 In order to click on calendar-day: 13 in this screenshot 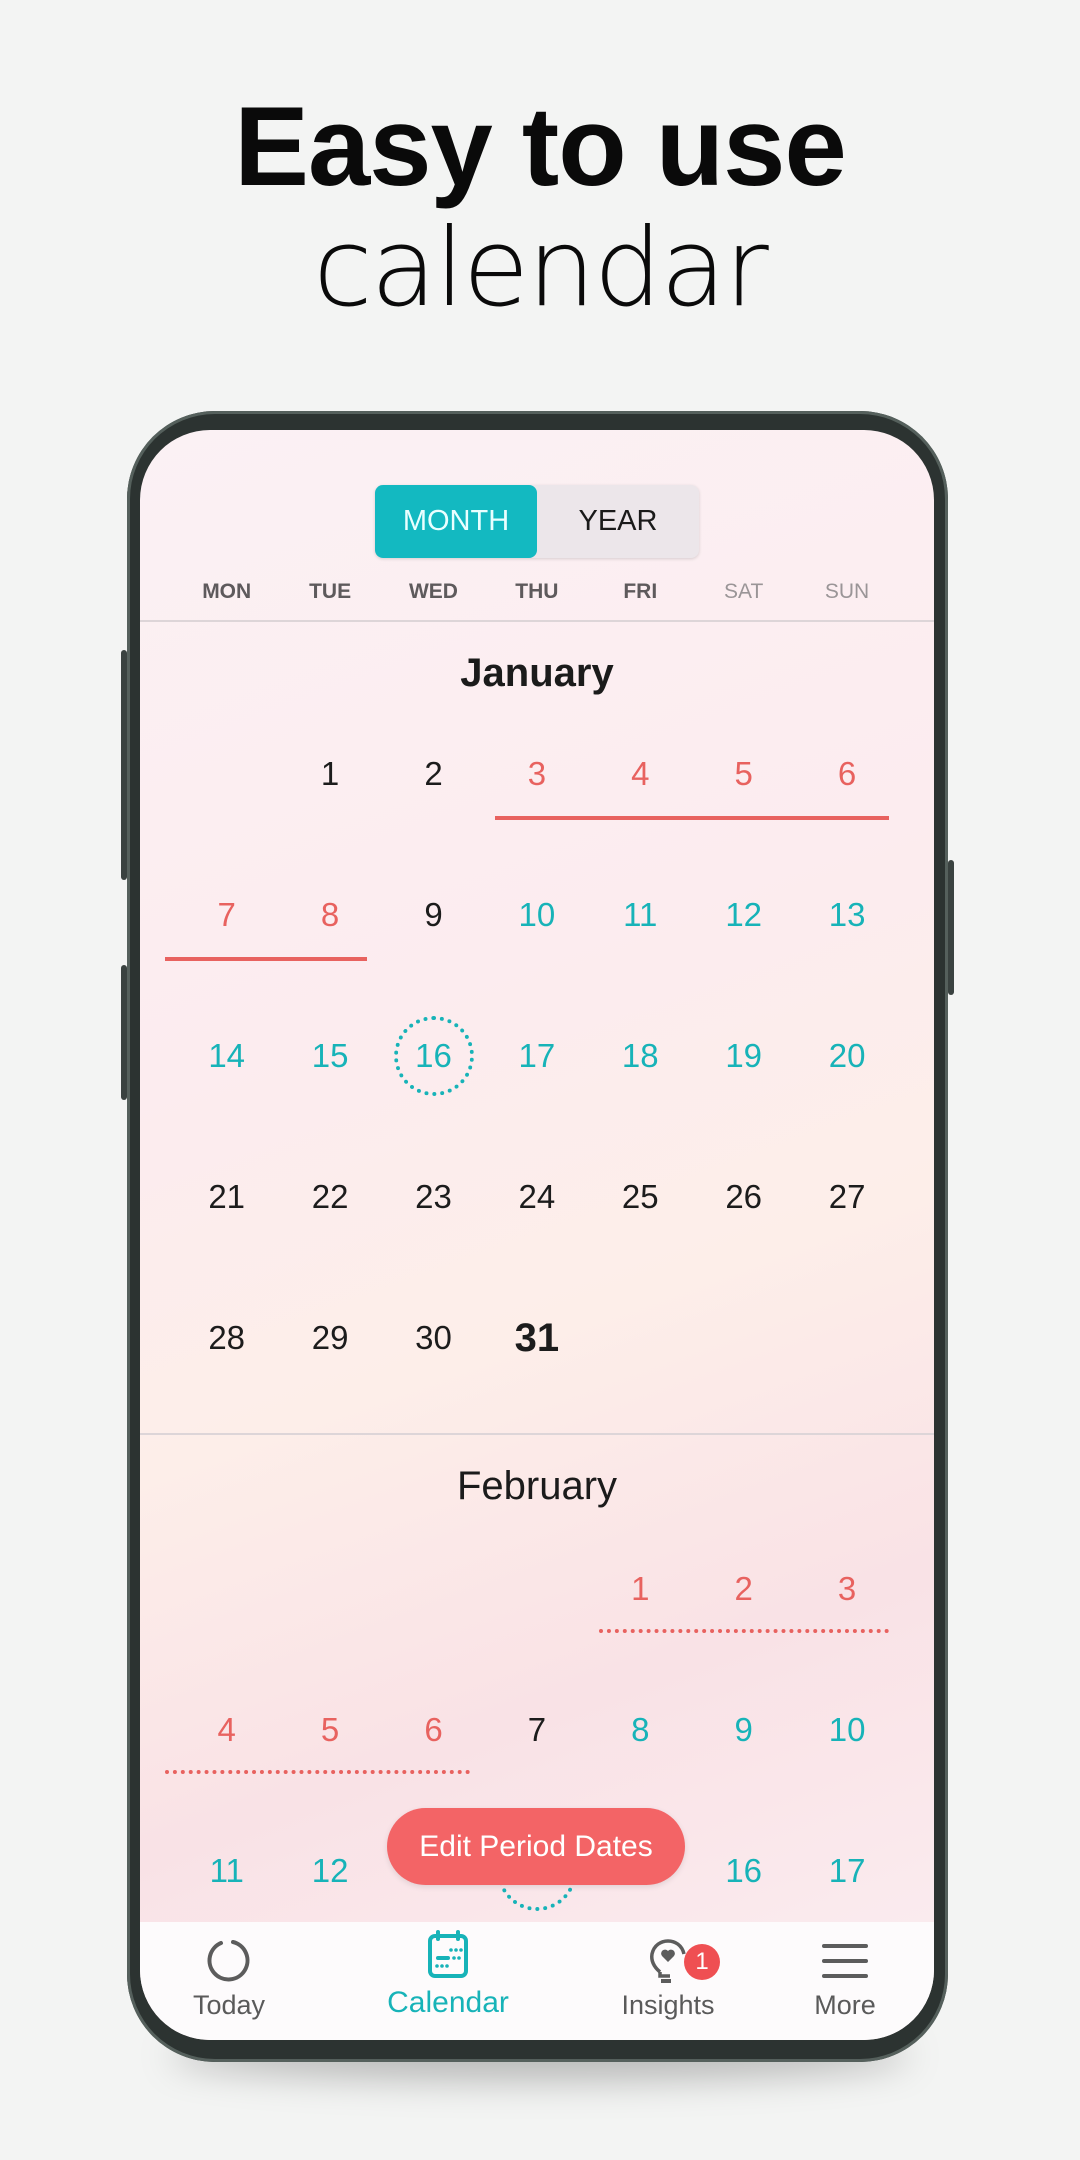, I will do `click(846, 915)`.